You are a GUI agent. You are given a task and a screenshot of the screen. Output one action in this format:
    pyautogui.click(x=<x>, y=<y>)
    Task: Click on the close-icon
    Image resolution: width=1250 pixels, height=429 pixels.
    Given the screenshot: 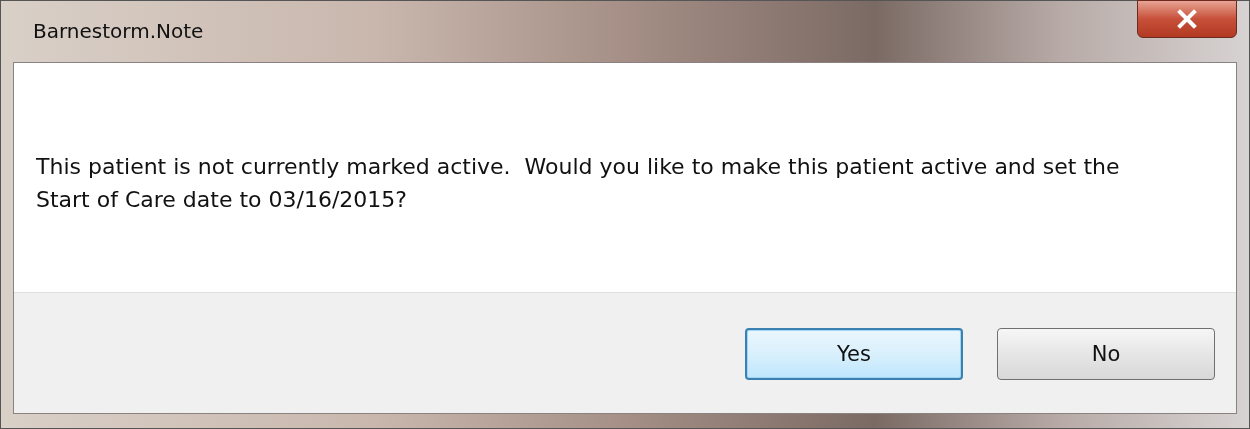 What is the action you would take?
    pyautogui.click(x=1187, y=19)
    